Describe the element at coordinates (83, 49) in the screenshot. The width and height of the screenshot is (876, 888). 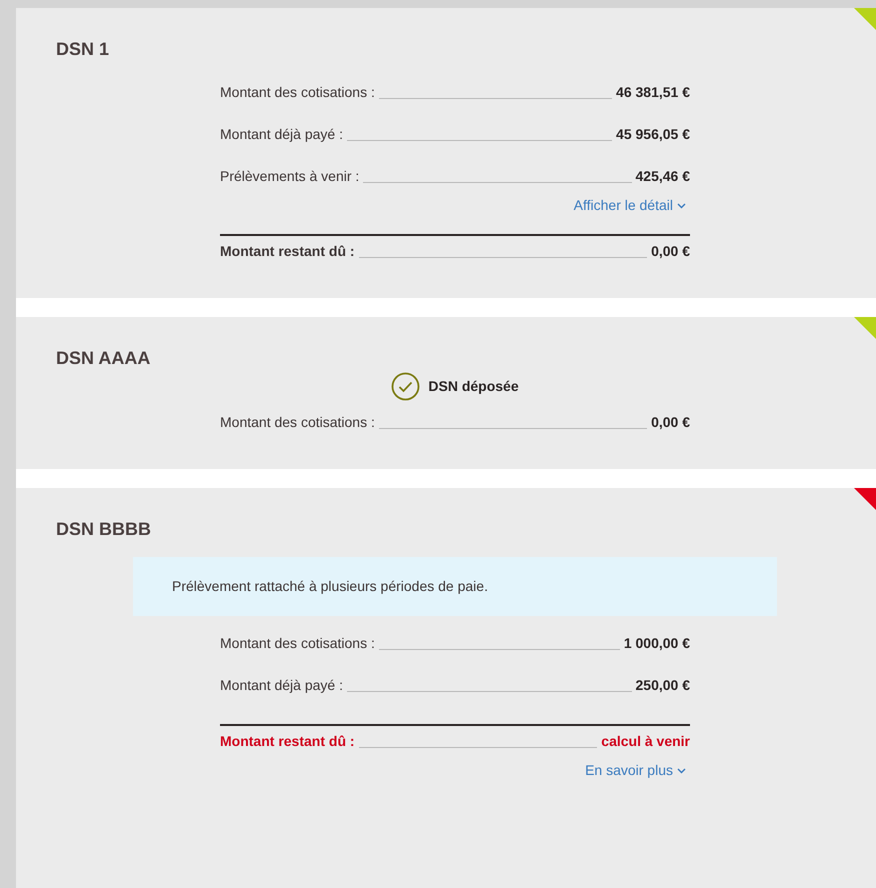
I see `card-title: DSN 1` at that location.